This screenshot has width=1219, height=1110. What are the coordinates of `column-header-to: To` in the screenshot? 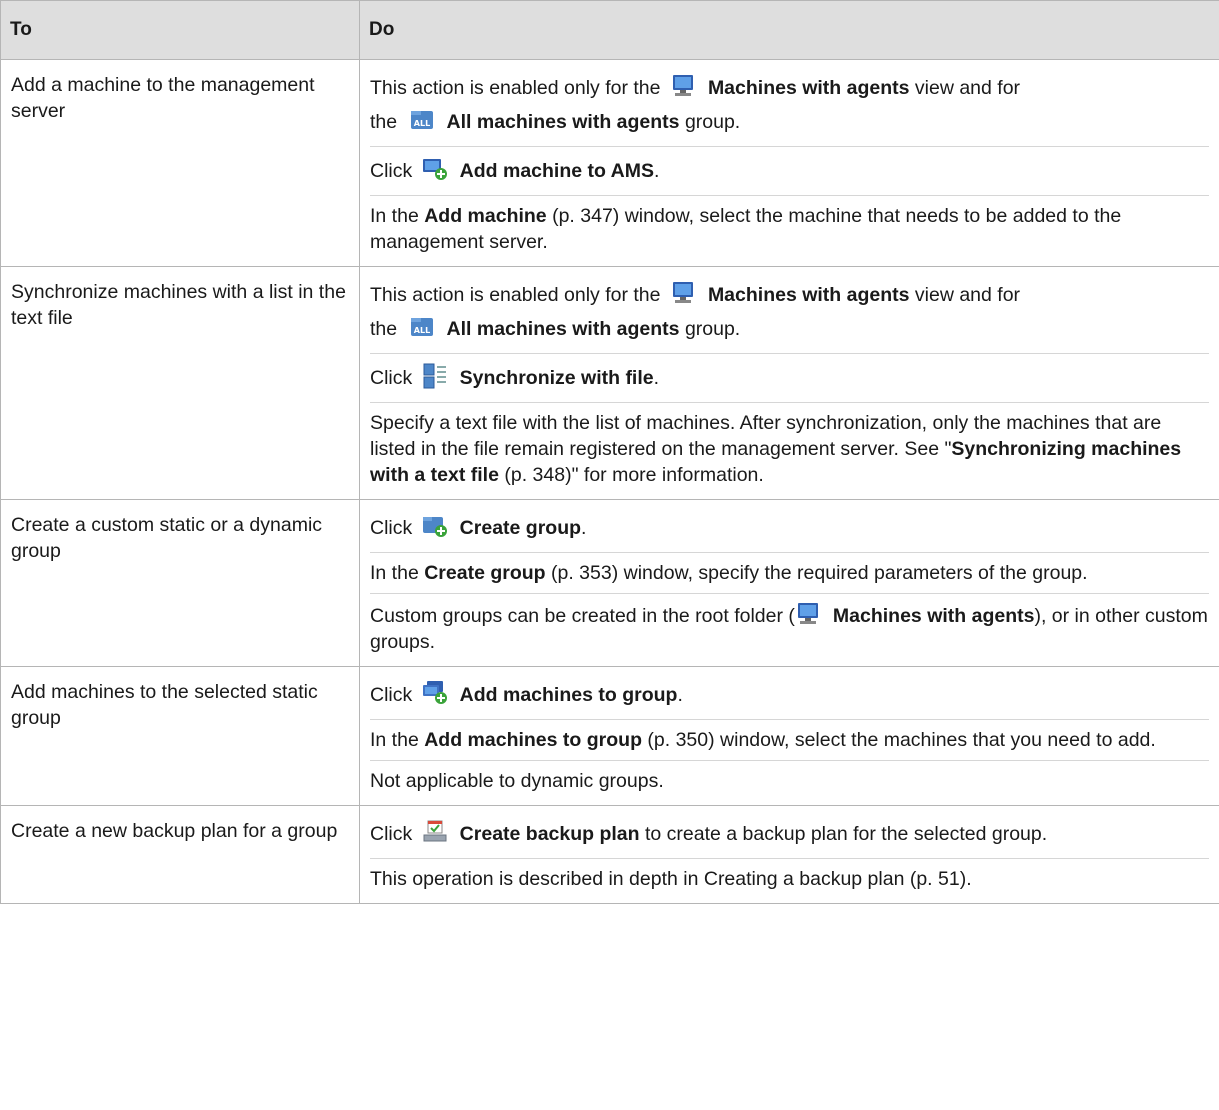 It's located at (180, 30).